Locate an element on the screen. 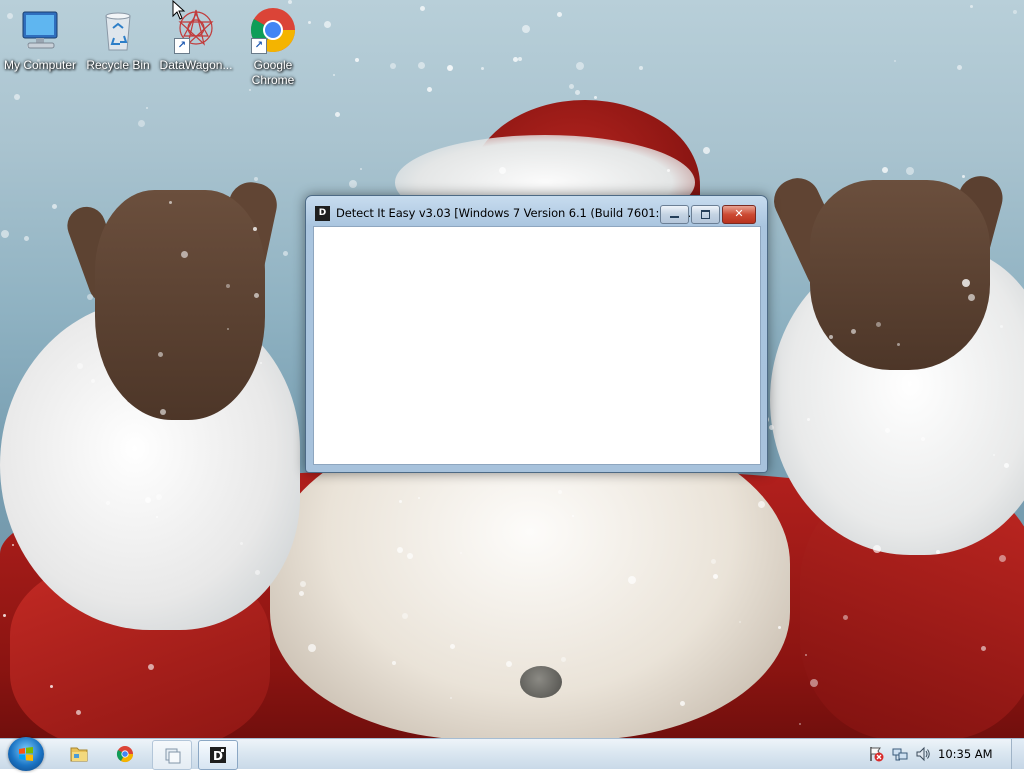  folder-icon is located at coordinates (79, 754).